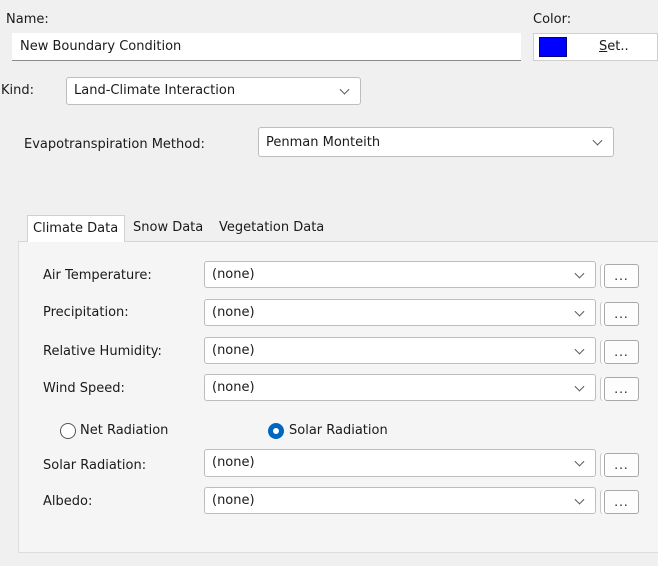  I want to click on set-color-button: Set.., so click(614, 47).